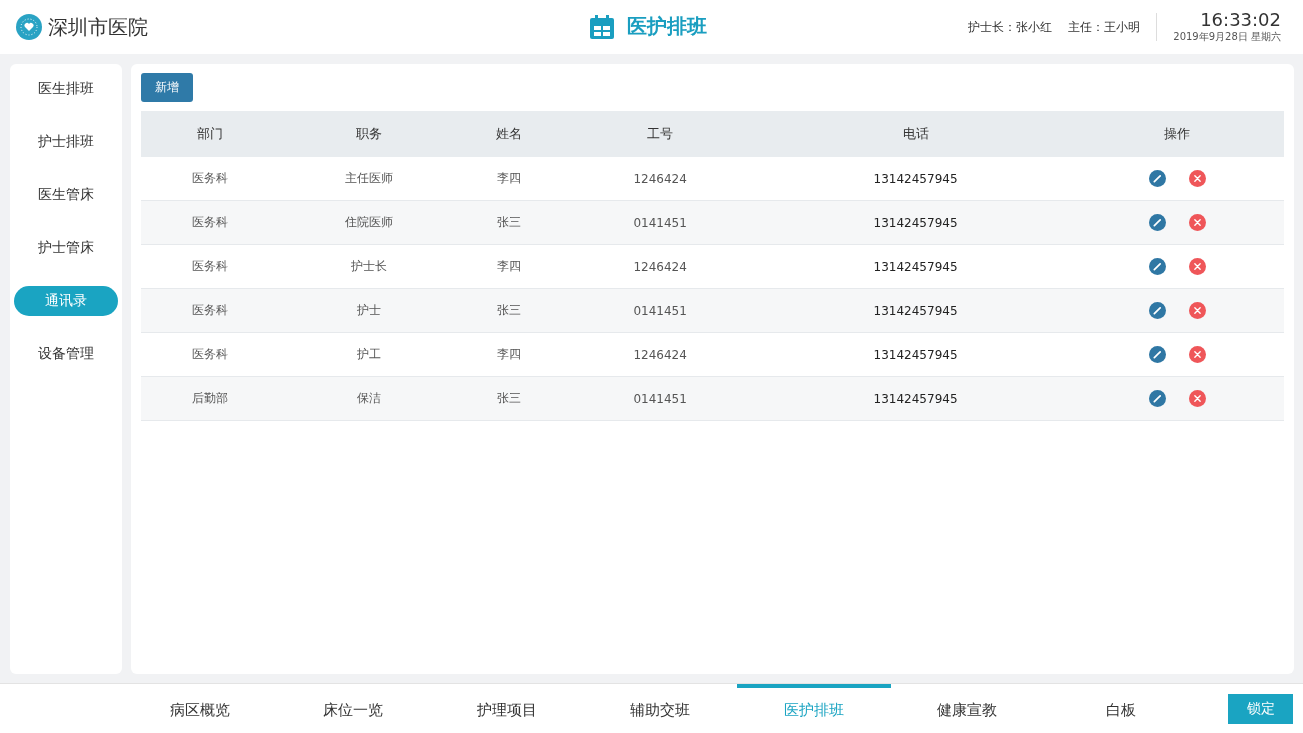 The height and width of the screenshot is (733, 1303). What do you see at coordinates (1121, 708) in the screenshot?
I see `nav-tab: 白板` at bounding box center [1121, 708].